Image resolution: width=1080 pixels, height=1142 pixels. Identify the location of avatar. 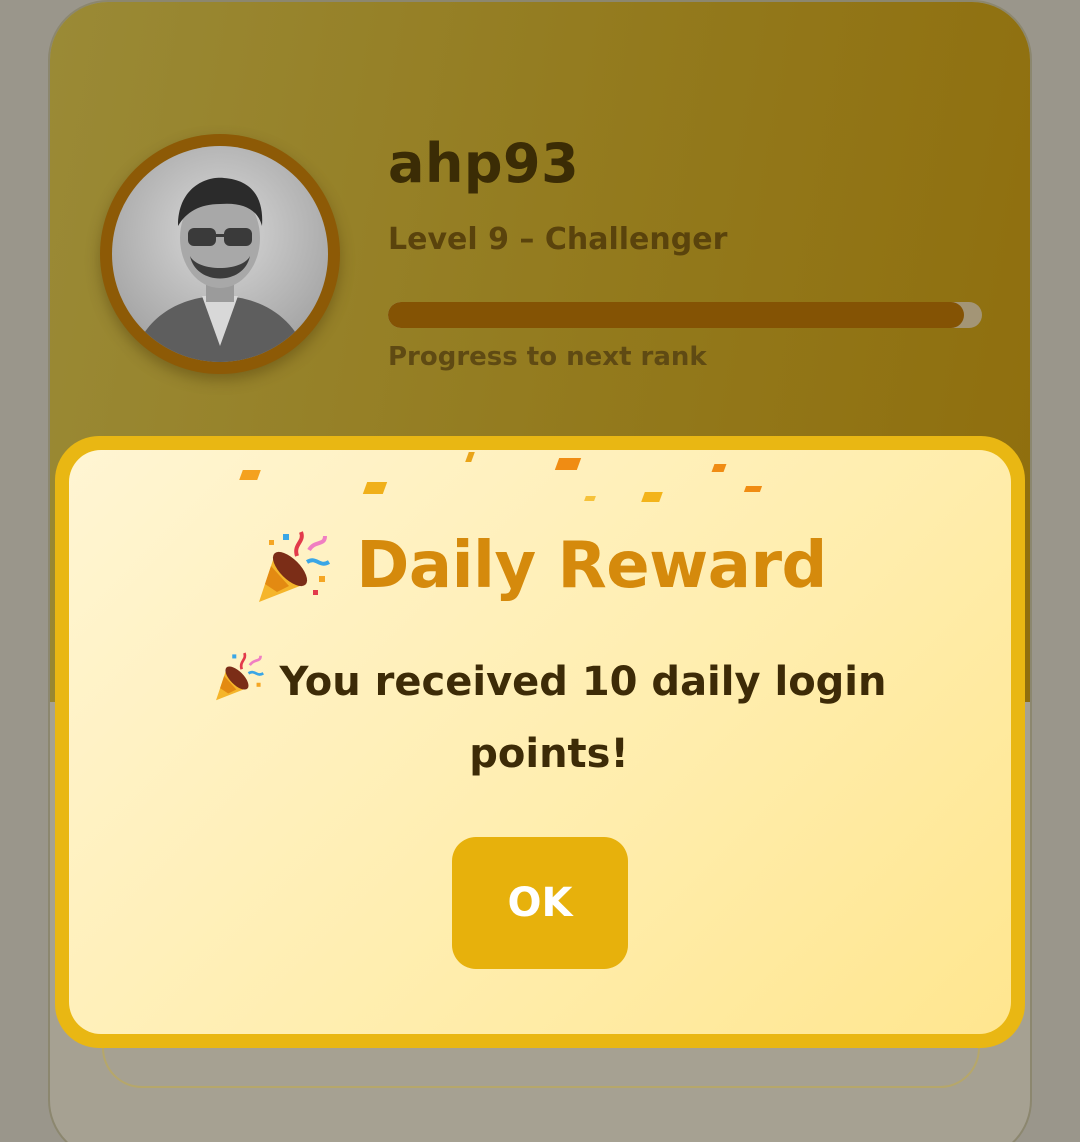
(220, 254).